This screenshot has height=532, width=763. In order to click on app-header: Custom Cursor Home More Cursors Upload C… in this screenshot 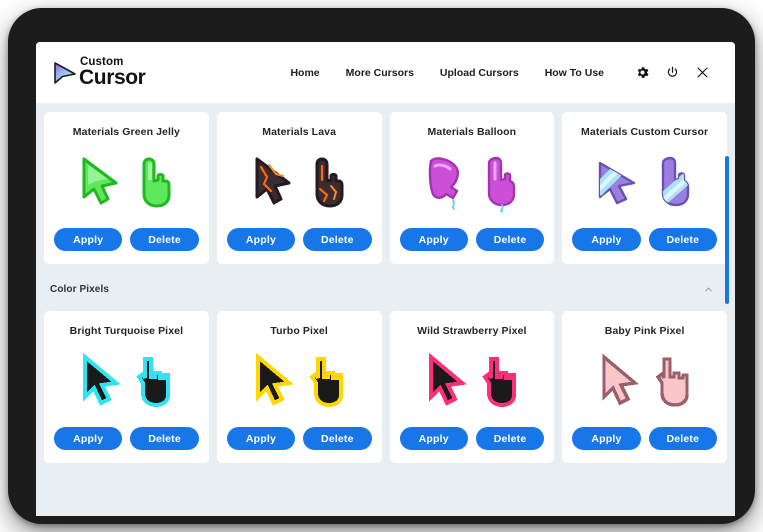, I will do `click(385, 73)`.